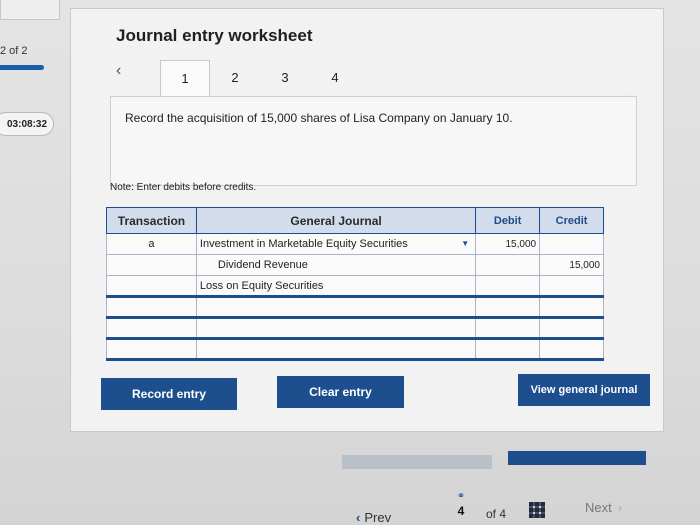 The image size is (700, 525). I want to click on credit-input: 15,000, so click(571, 265).